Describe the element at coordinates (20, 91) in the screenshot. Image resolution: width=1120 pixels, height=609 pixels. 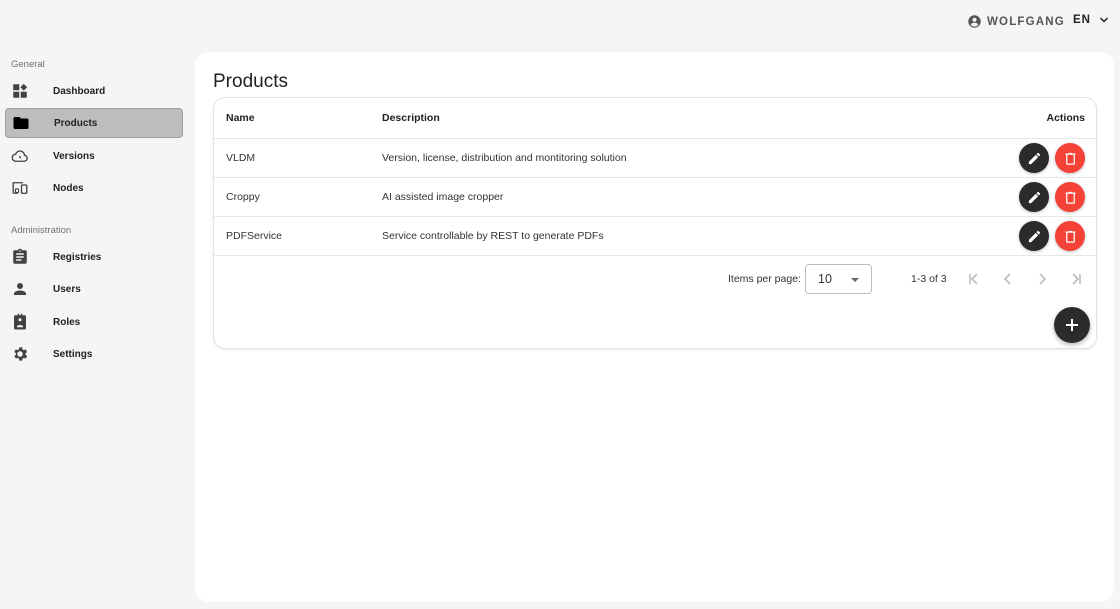
I see `dashboard-icon` at that location.